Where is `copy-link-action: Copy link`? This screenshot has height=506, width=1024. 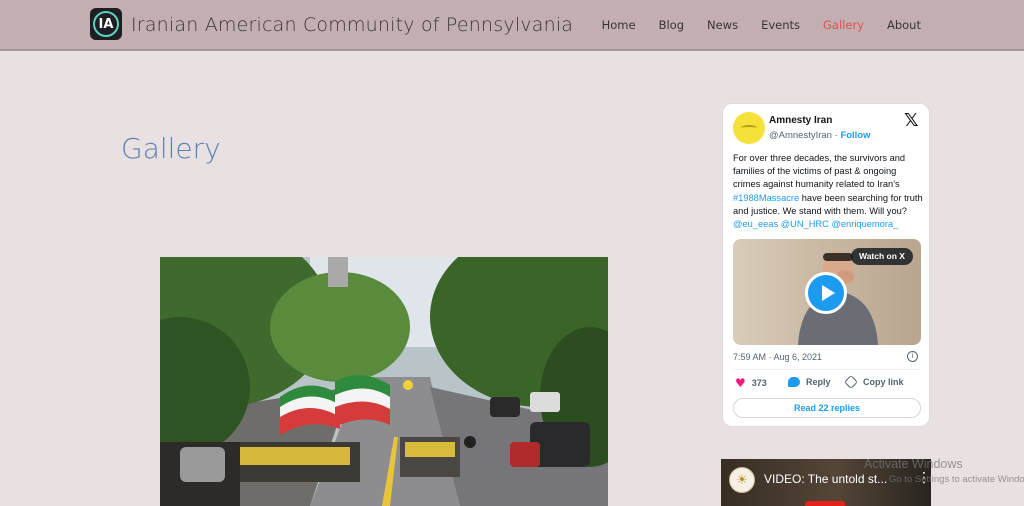 copy-link-action: Copy link is located at coordinates (873, 382).